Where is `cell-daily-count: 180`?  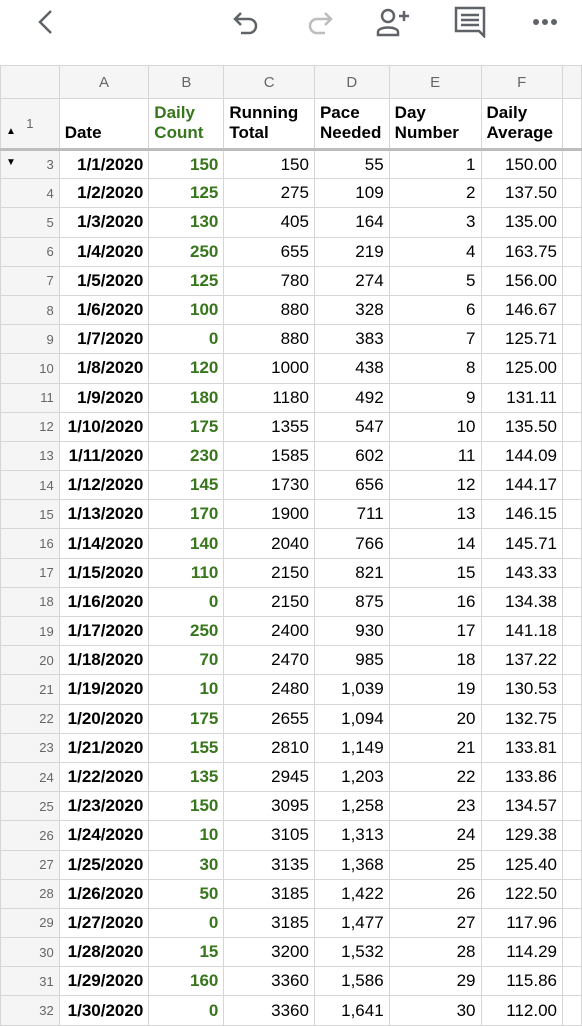 cell-daily-count: 180 is located at coordinates (186, 397).